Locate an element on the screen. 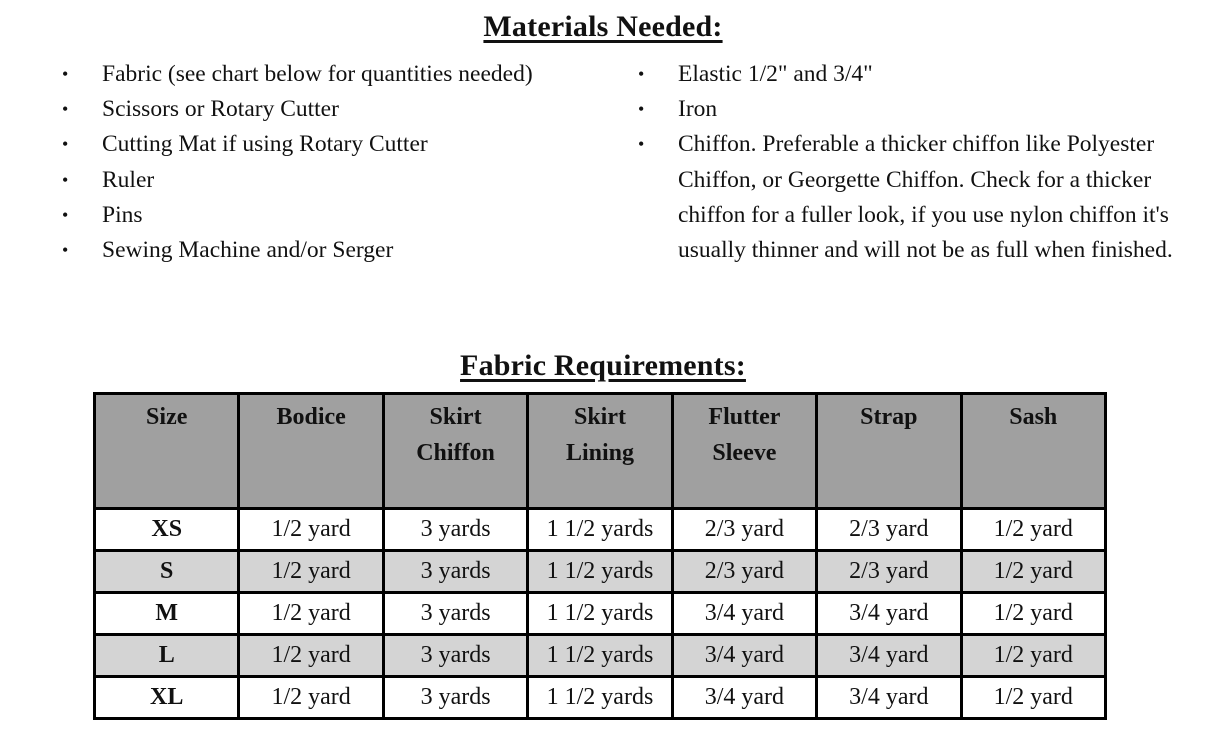 Image resolution: width=1206 pixels, height=742 pixels. list-item-text: Scissors or Rotary Cutter is located at coordinates (220, 109).